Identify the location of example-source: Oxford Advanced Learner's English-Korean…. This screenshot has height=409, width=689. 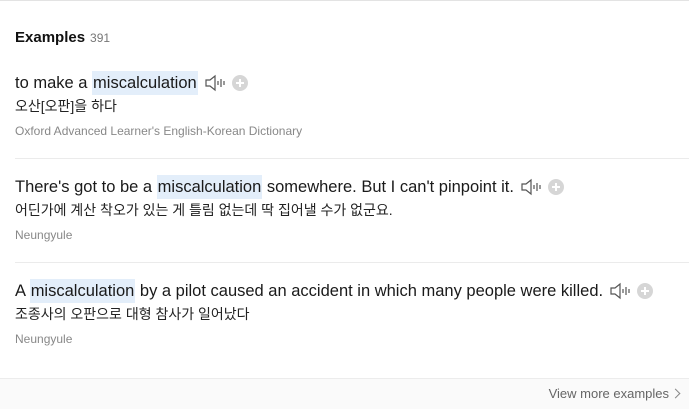
(352, 131).